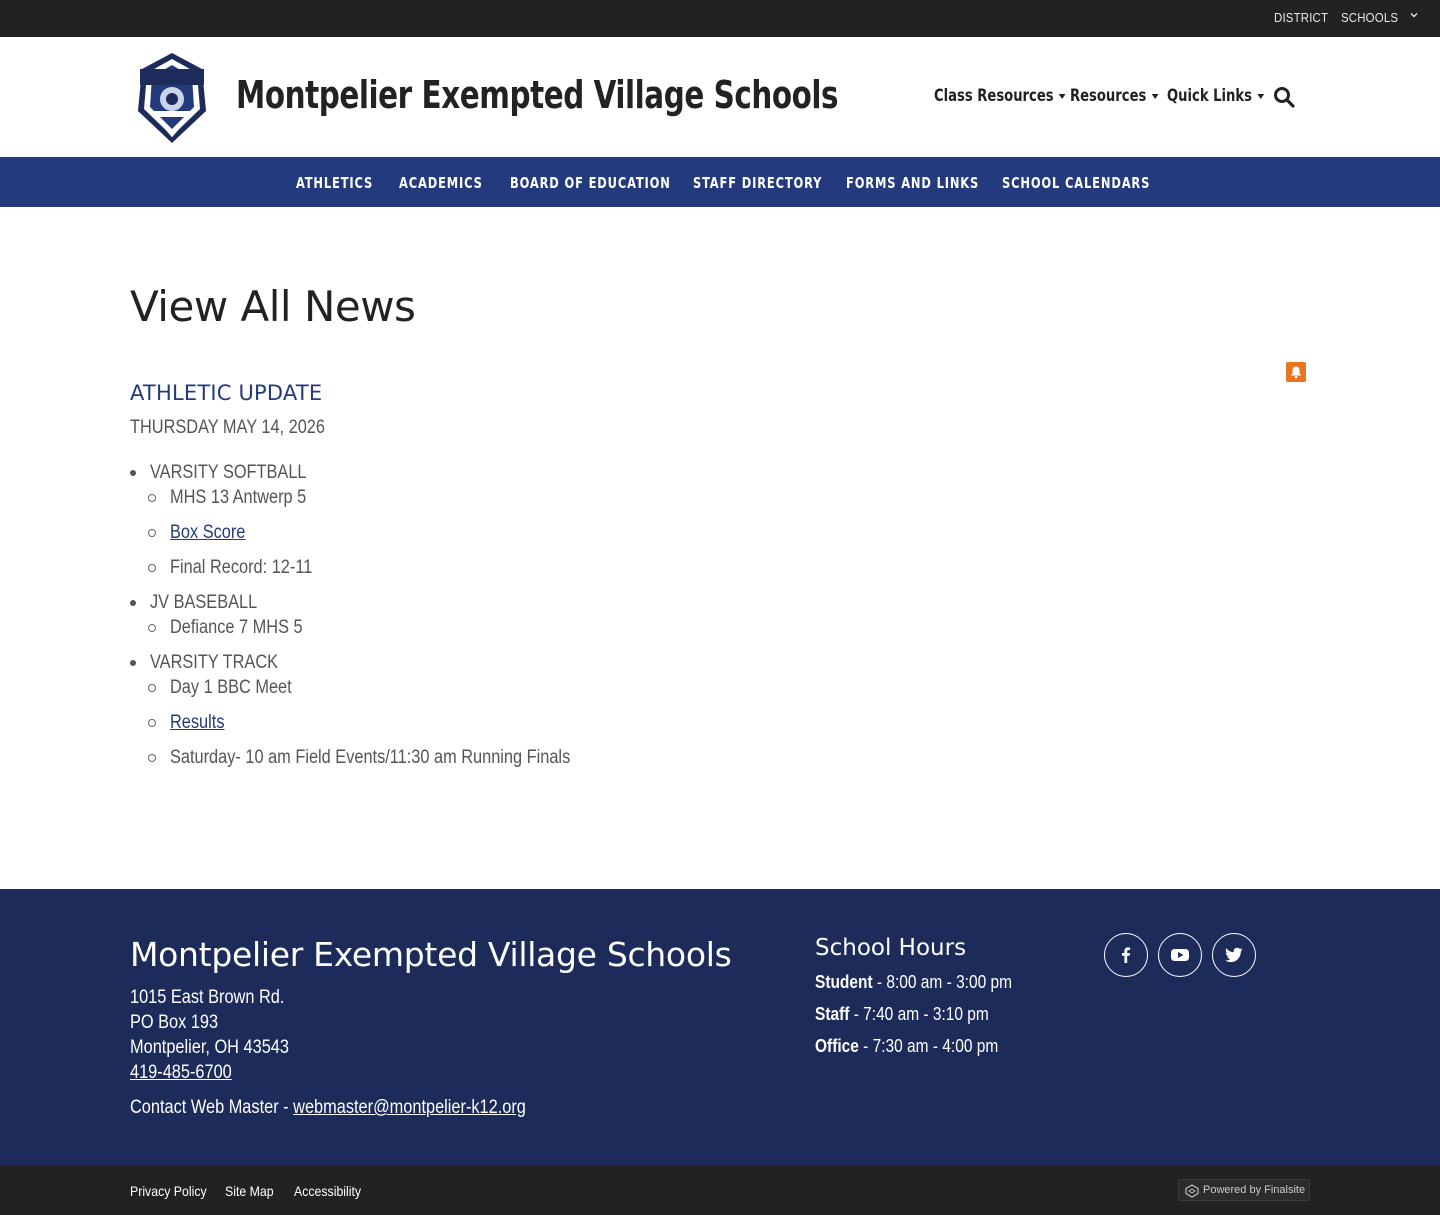 This screenshot has height=1215, width=1440. What do you see at coordinates (409, 1107) in the screenshot?
I see `webmaster-email-link: webmaster@montpelier-k12.org` at bounding box center [409, 1107].